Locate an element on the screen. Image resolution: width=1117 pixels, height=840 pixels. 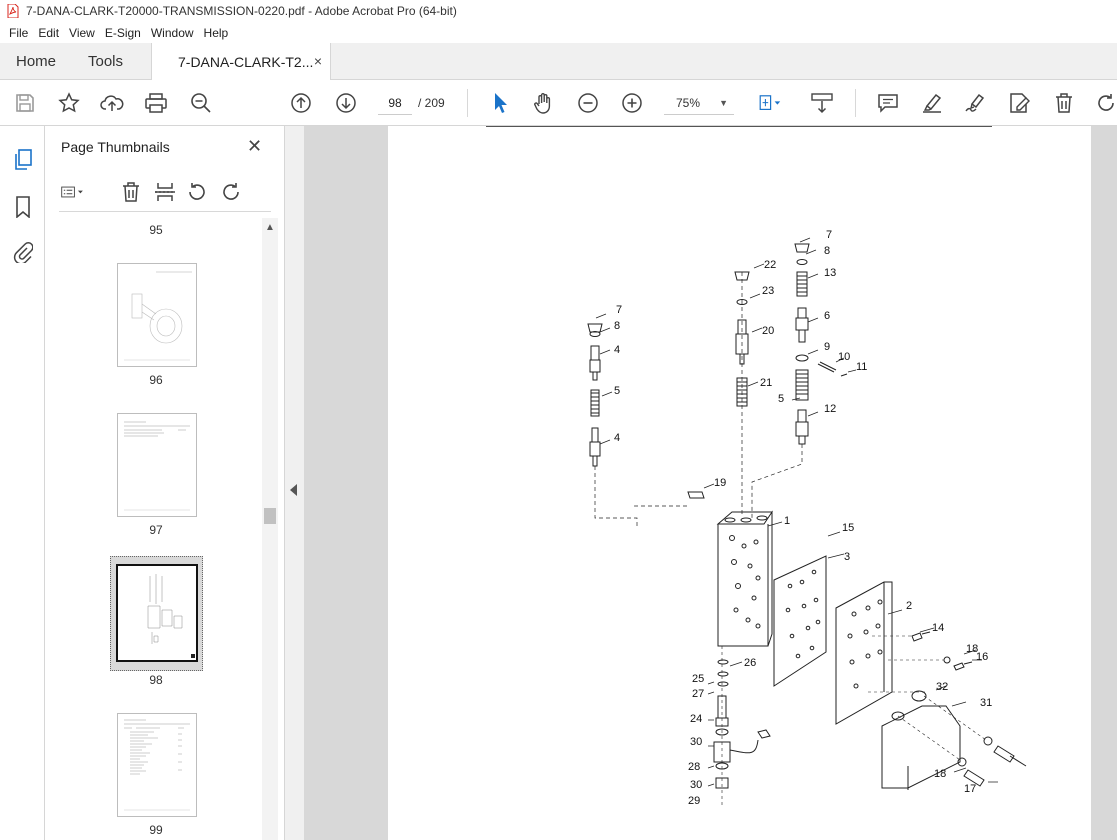
chevron-up-icon: ▲ is located at coordinates (270, 227).